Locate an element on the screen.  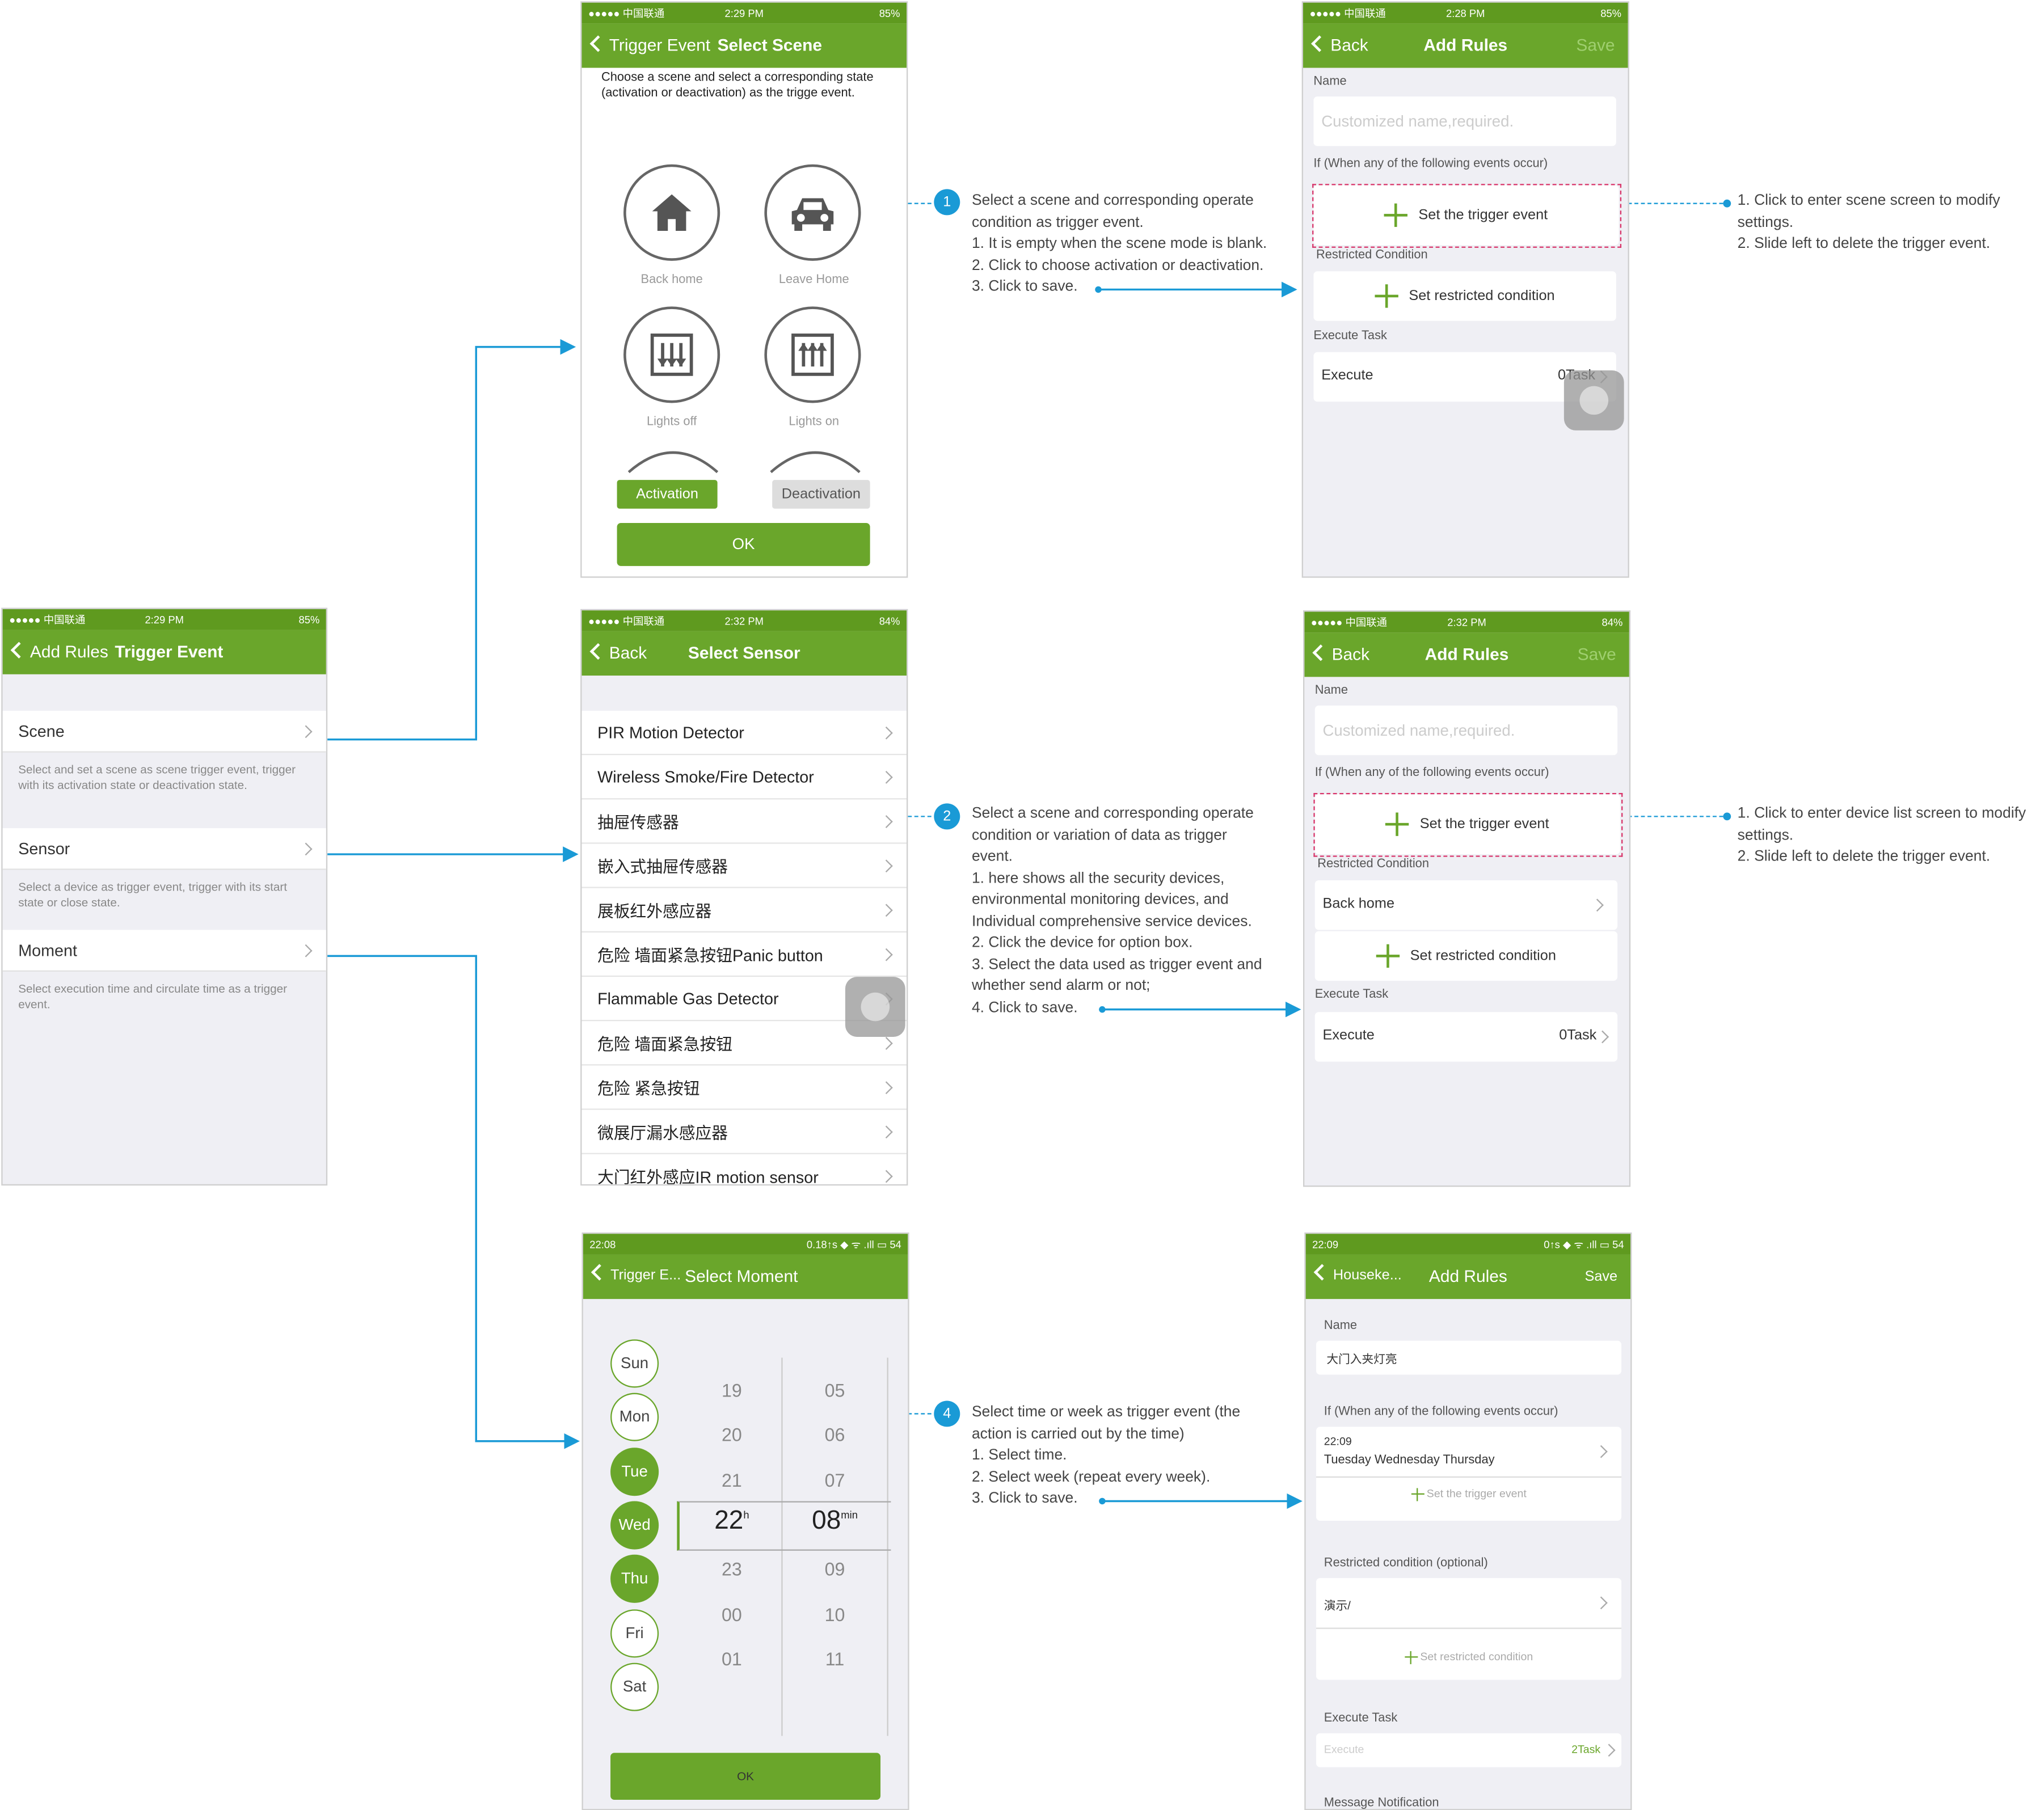
scene-back-home is located at coordinates (671, 212).